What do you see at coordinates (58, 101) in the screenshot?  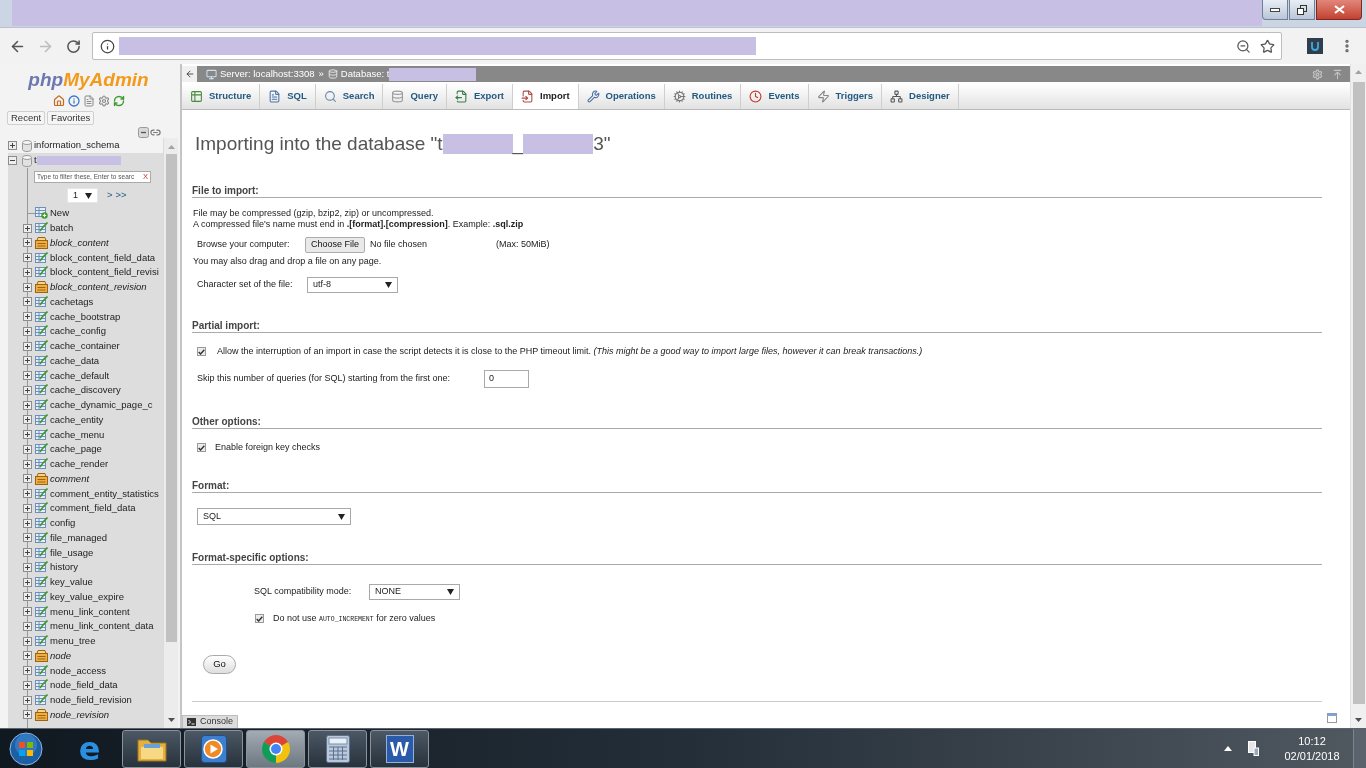 I see `home-icon` at bounding box center [58, 101].